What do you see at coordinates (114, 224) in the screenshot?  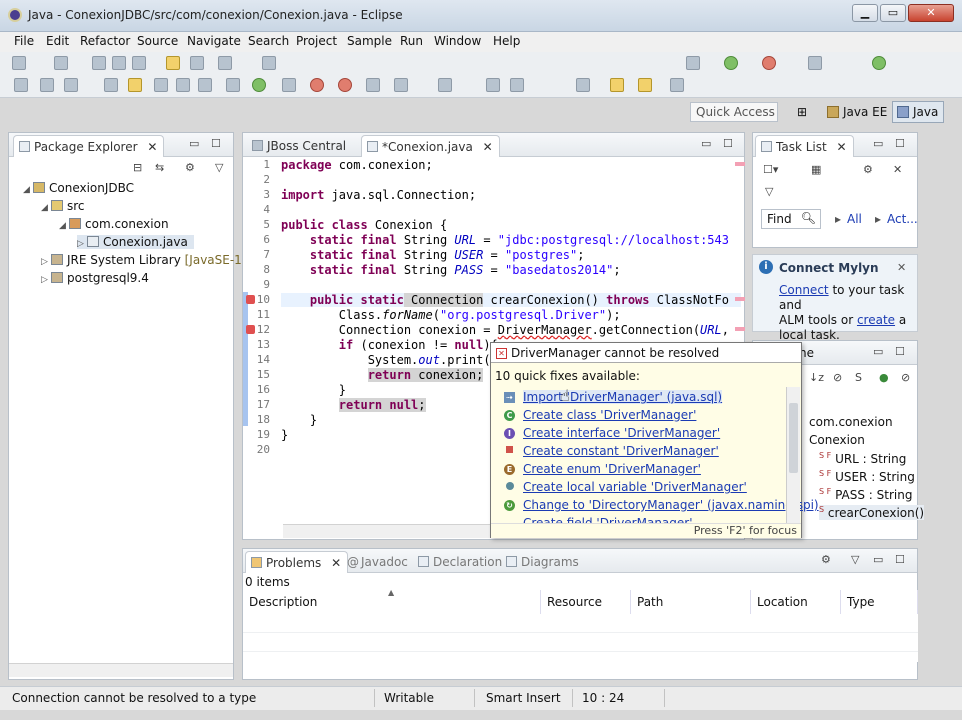 I see `tree-item-package: ◢ com.conexion` at bounding box center [114, 224].